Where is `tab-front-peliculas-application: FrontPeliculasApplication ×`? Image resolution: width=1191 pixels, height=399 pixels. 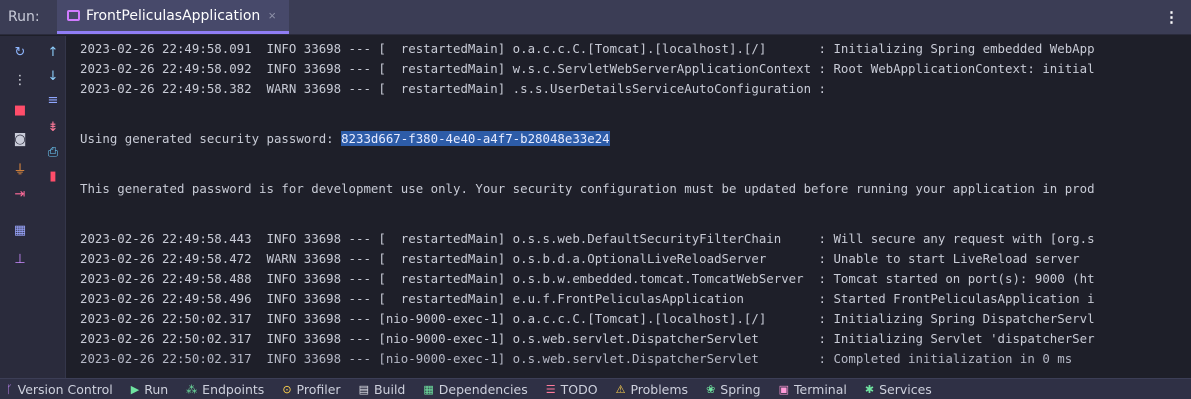 tab-front-peliculas-application: FrontPeliculasApplication × is located at coordinates (173, 17).